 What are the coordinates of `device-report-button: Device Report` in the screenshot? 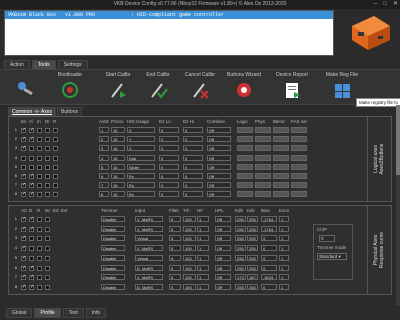 It's located at (292, 85).